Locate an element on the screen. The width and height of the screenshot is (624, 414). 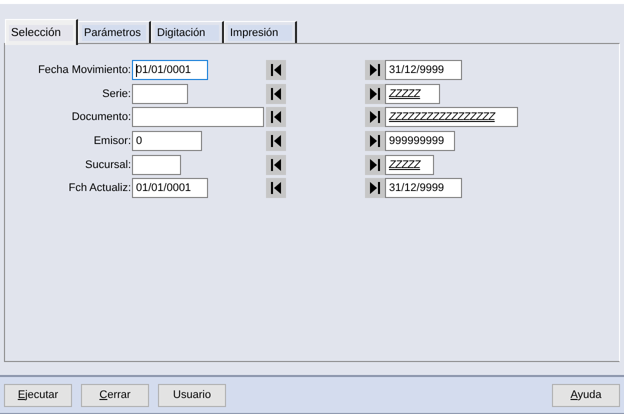
field-label: Emisor: is located at coordinates (112, 141).